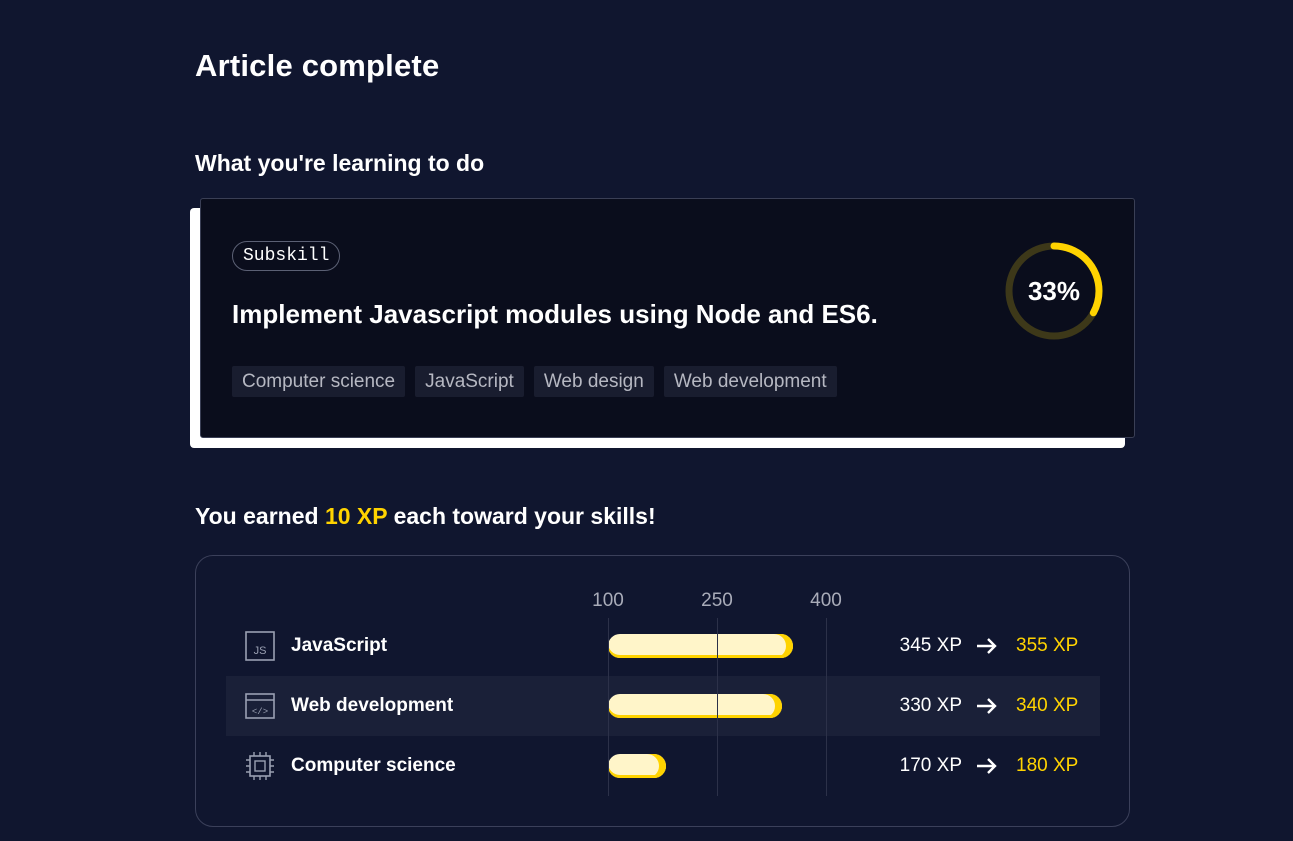 The width and height of the screenshot is (1293, 841). I want to click on learning-heading: What you're learning to do, so click(340, 163).